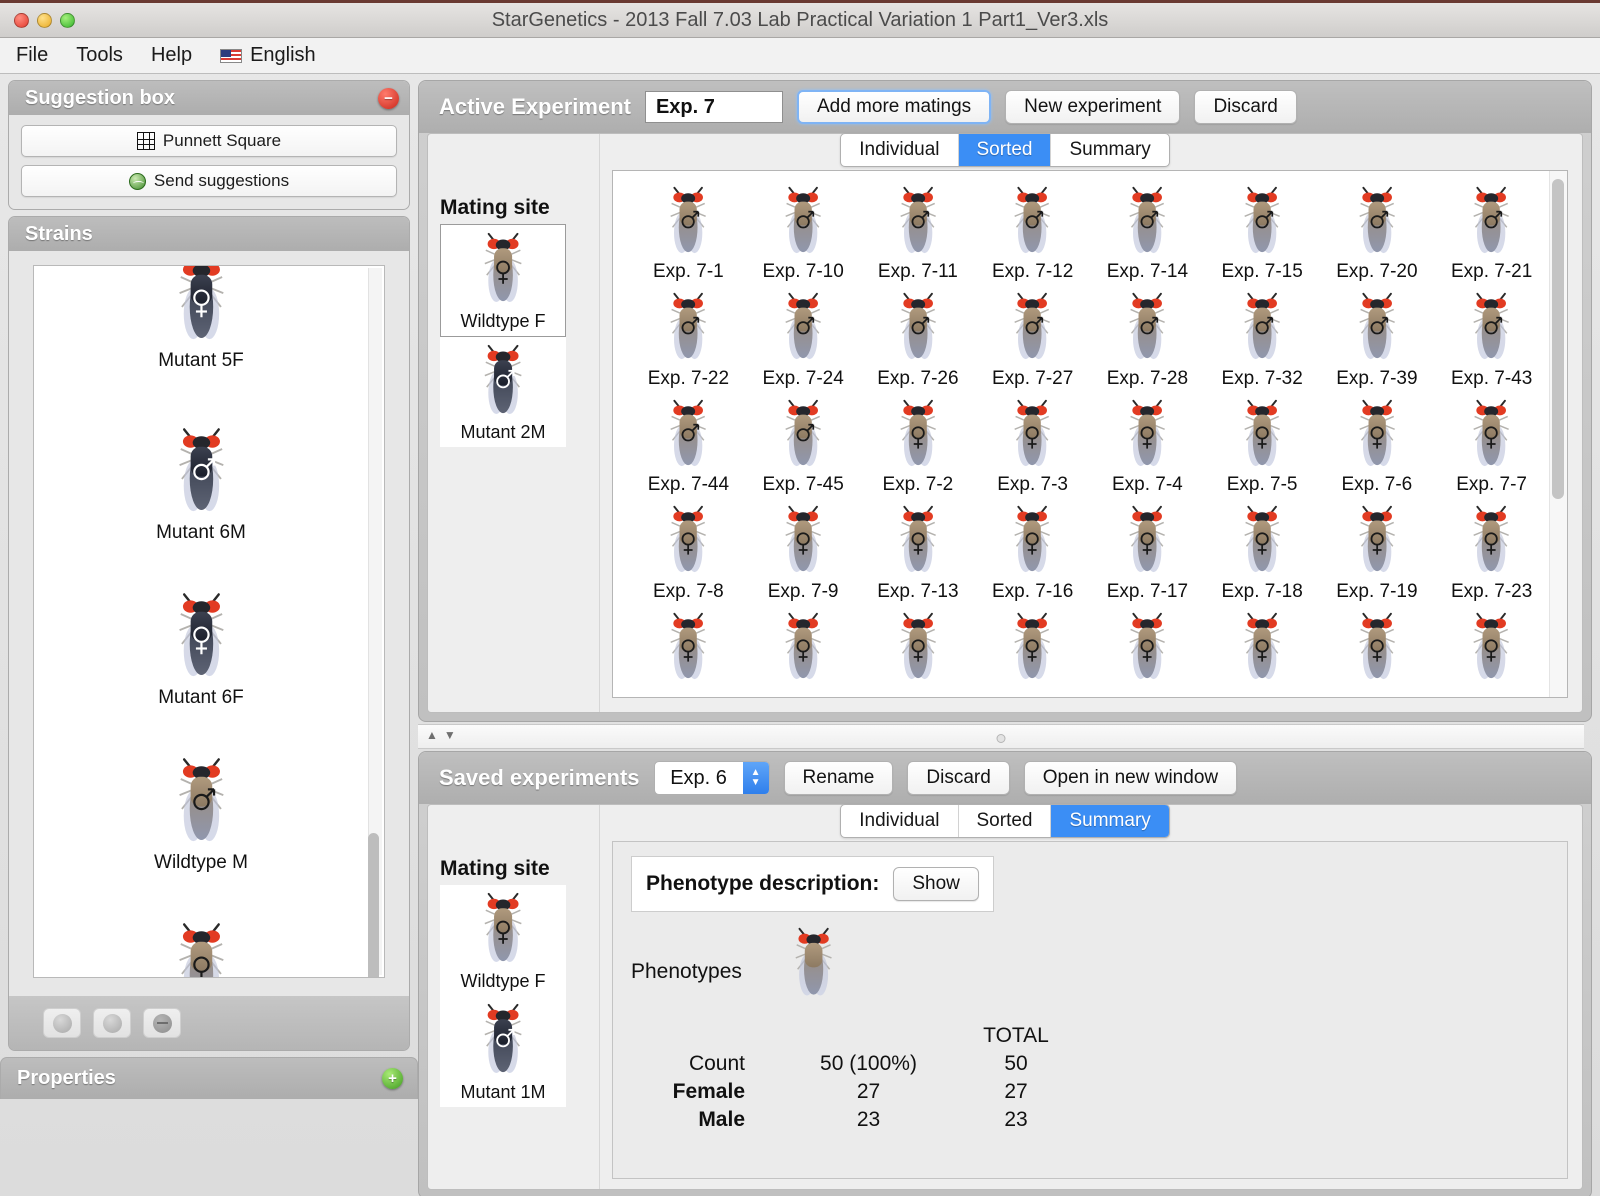 Image resolution: width=1600 pixels, height=1196 pixels. Describe the element at coordinates (1245, 107) in the screenshot. I see `discard-active-experiment-button: Discard` at that location.